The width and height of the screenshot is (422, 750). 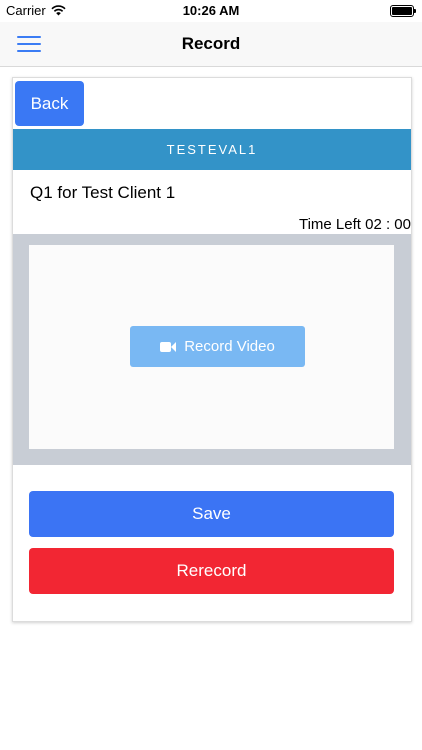 I want to click on back-button: Back, so click(x=49, y=103).